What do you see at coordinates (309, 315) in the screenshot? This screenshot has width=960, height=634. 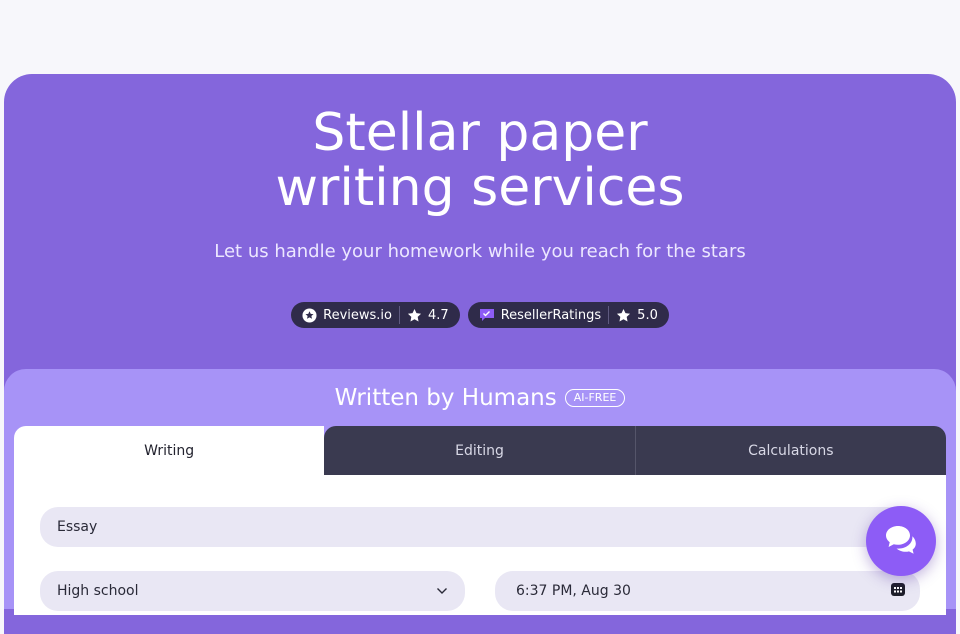 I see `reviews-io-logo-icon` at bounding box center [309, 315].